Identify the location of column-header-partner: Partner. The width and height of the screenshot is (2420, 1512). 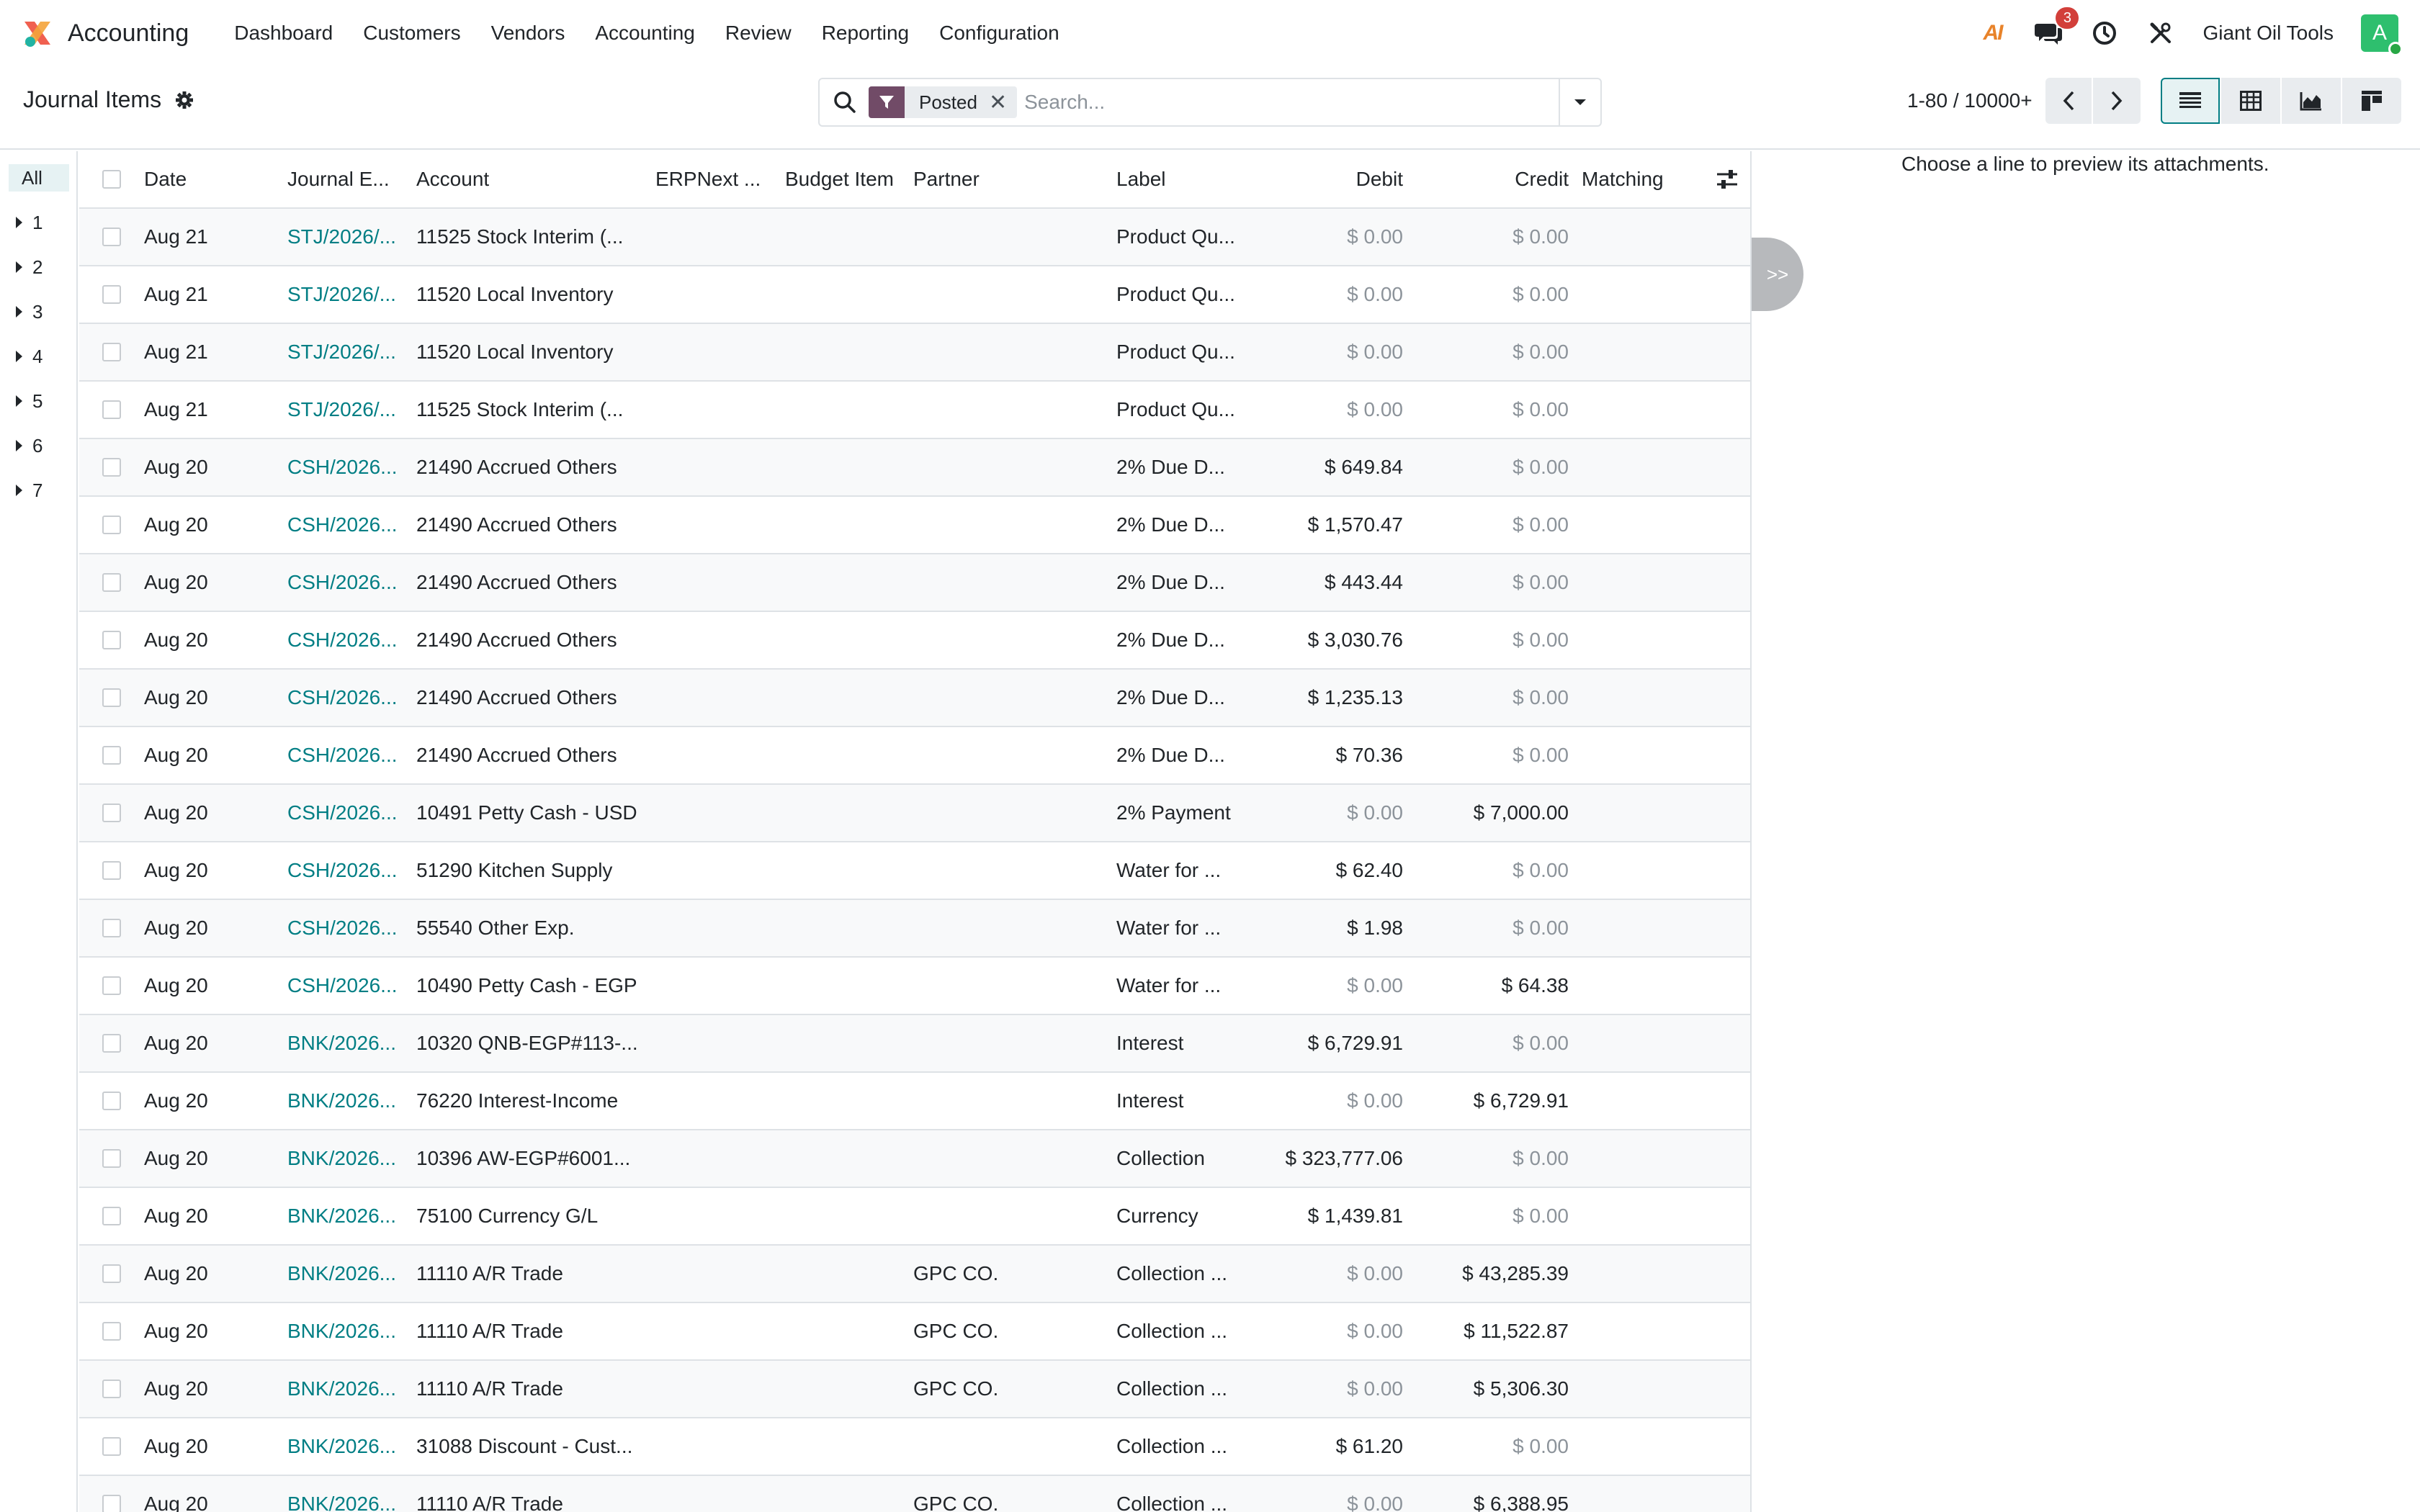
(1010, 179).